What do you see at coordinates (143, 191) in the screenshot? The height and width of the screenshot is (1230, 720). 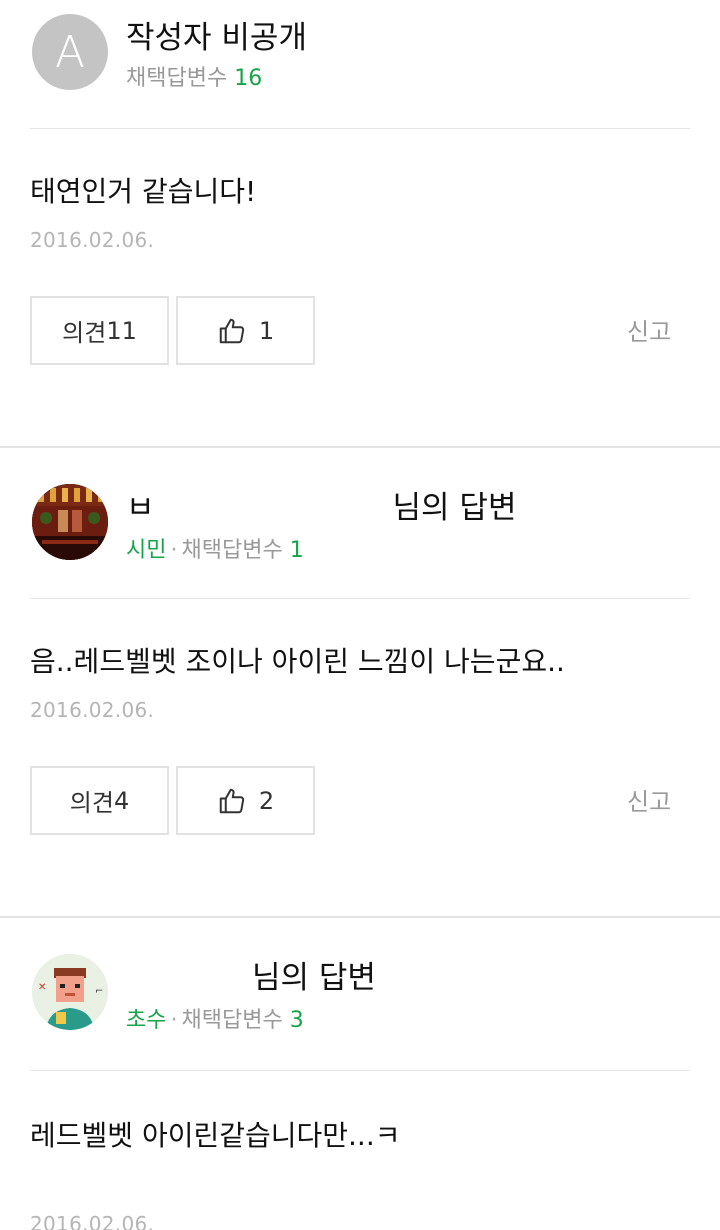 I see `answer-content: 태연인거 같습니다!` at bounding box center [143, 191].